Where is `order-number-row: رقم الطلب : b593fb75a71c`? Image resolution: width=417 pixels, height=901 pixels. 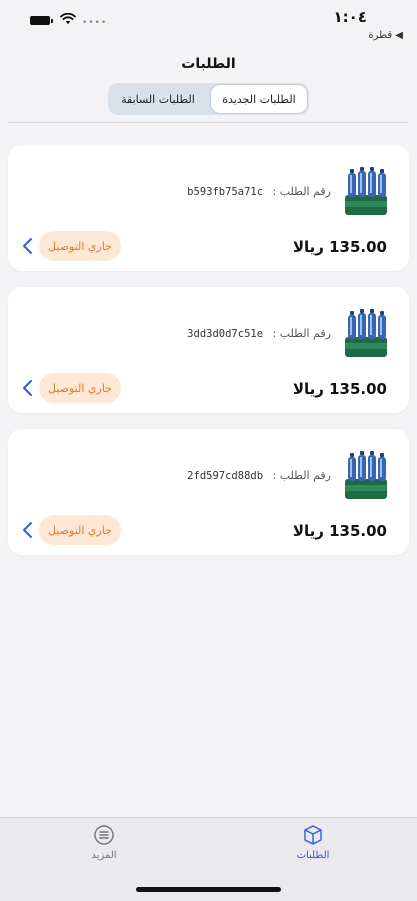
order-number-row: رقم الطلب : b593fb75a71c is located at coordinates (259, 191).